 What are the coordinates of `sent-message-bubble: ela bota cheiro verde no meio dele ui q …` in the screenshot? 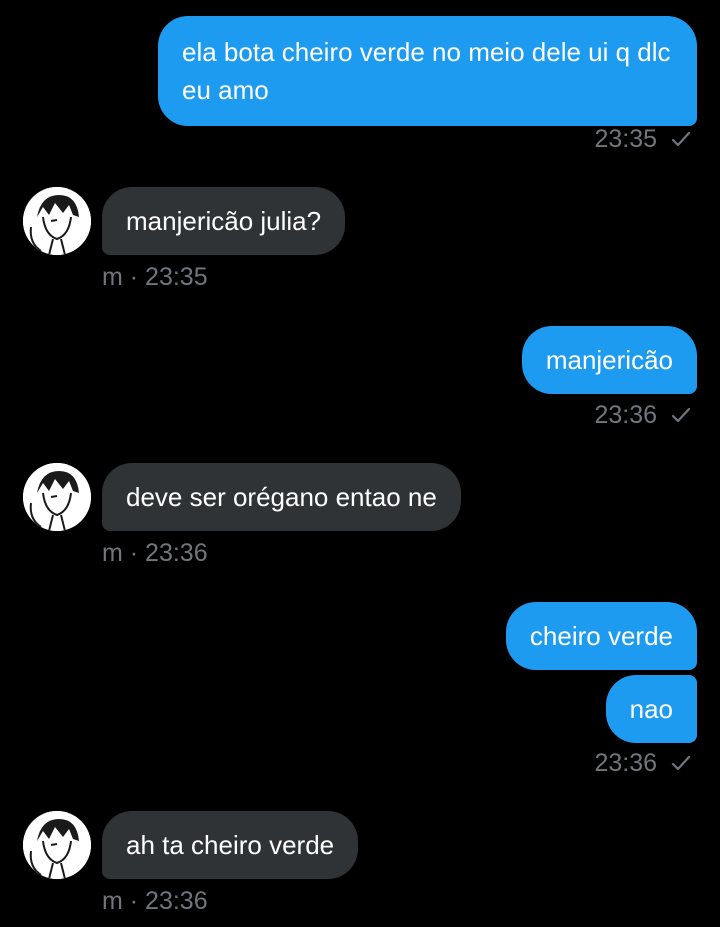 It's located at (427, 71).